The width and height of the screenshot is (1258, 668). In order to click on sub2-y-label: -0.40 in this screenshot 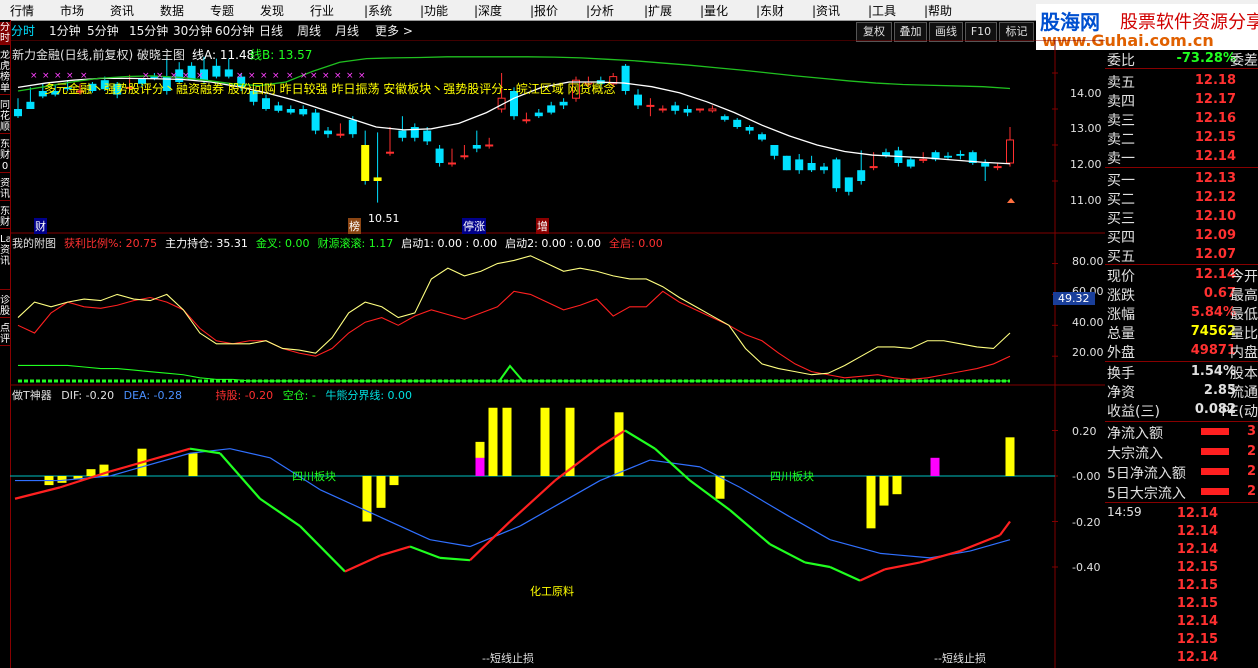, I will do `click(1086, 567)`.